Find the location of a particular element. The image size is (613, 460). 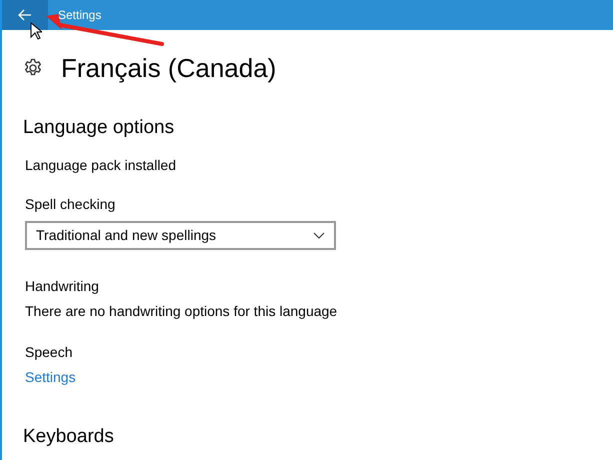

back-button is located at coordinates (25, 15).